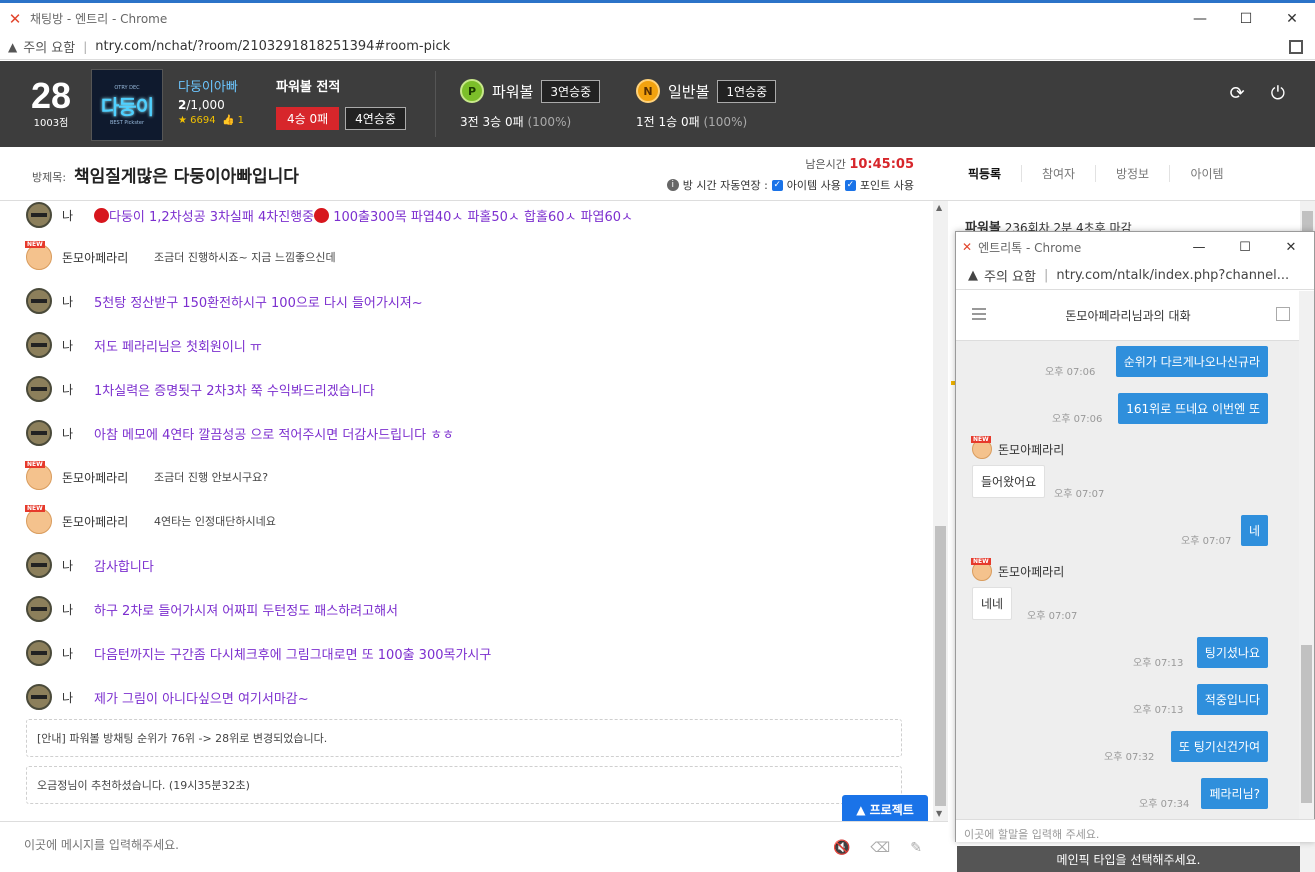 This screenshot has width=1315, height=872. What do you see at coordinates (1059, 173) in the screenshot?
I see `tab-participants: 참여자` at bounding box center [1059, 173].